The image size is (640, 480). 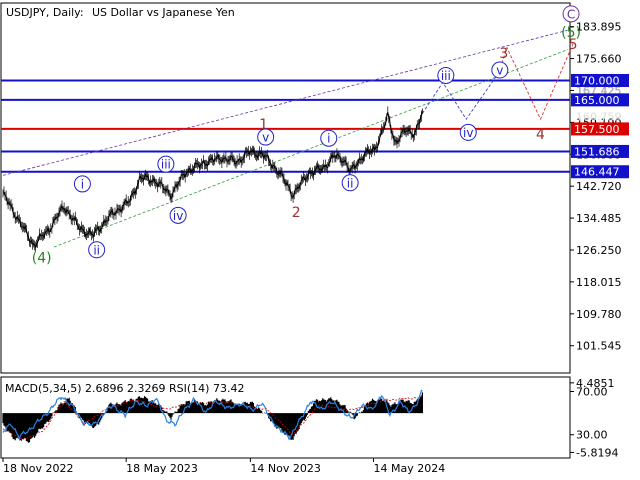 What do you see at coordinates (163, 12) in the screenshot?
I see `symbol-description: US Dollar vs Japanese Yen` at bounding box center [163, 12].